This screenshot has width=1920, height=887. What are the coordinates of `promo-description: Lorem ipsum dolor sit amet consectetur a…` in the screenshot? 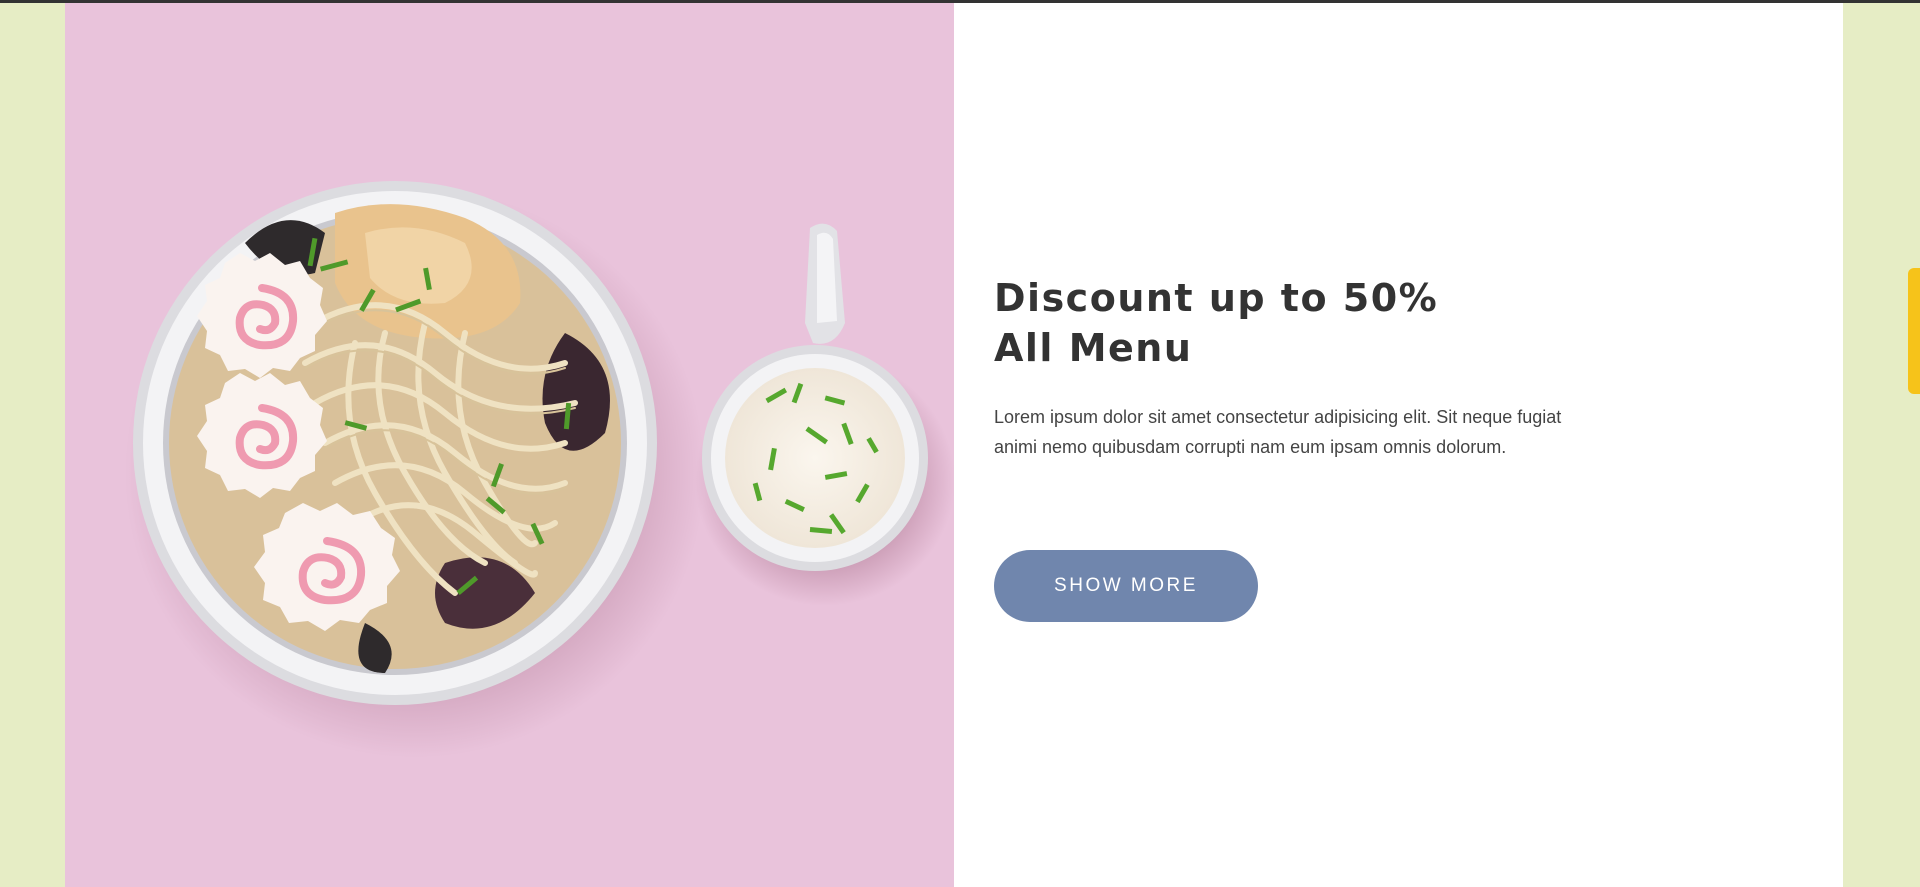 It's located at (1278, 432).